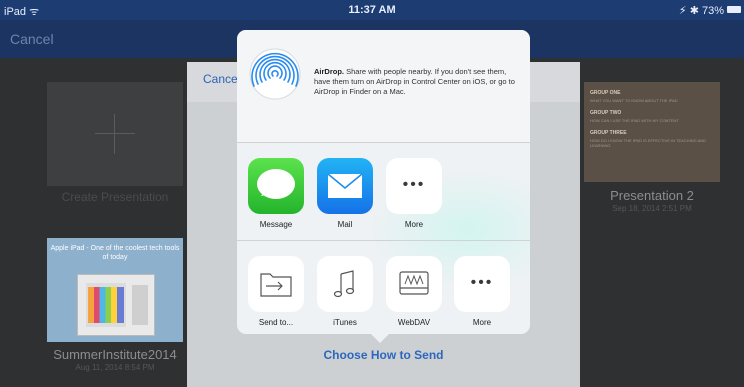 The width and height of the screenshot is (744, 387). I want to click on share-mail-button, so click(345, 186).